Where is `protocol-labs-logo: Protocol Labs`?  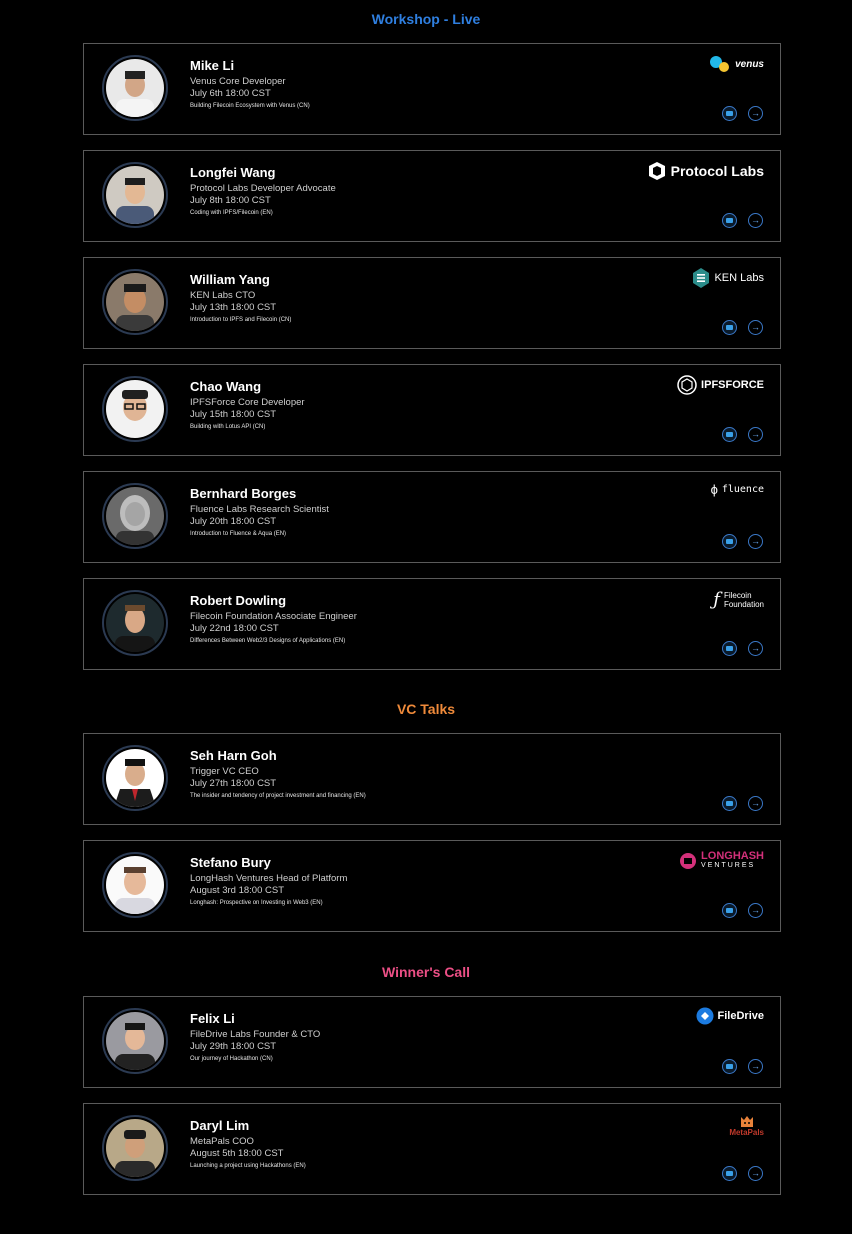 protocol-labs-logo: Protocol Labs is located at coordinates (705, 171).